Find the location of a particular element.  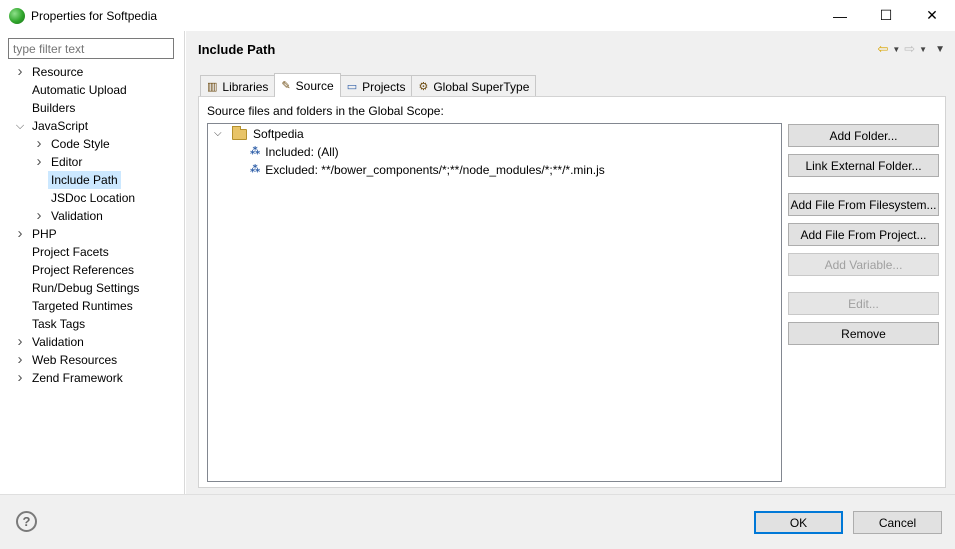

window-controls: — ☐ ✕ is located at coordinates (886, 15).